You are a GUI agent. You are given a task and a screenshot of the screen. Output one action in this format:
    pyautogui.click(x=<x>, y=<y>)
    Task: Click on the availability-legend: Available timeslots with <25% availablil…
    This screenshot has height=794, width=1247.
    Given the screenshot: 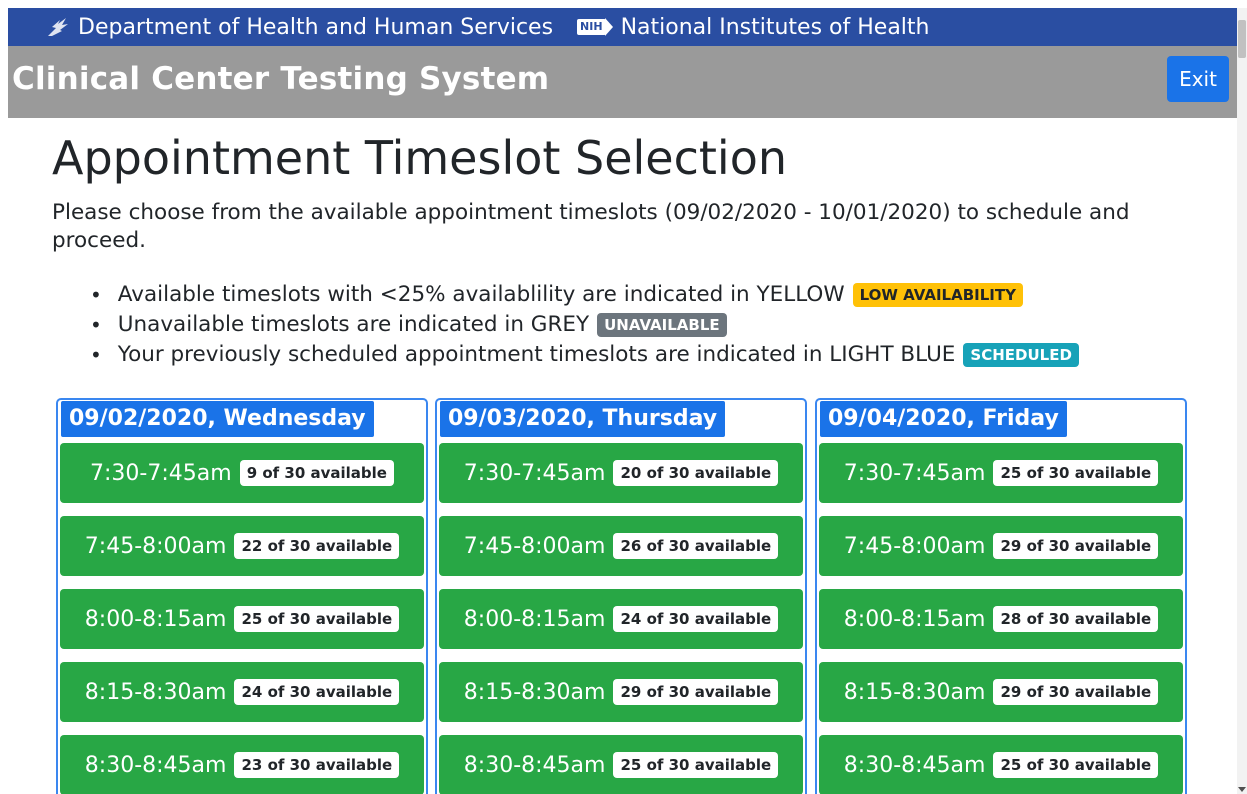 What is the action you would take?
    pyautogui.click(x=584, y=325)
    